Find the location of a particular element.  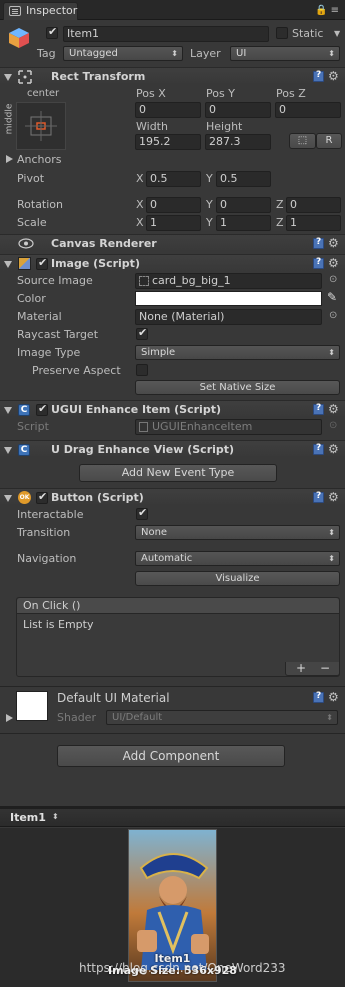

material-label: Material is located at coordinates (39, 316).